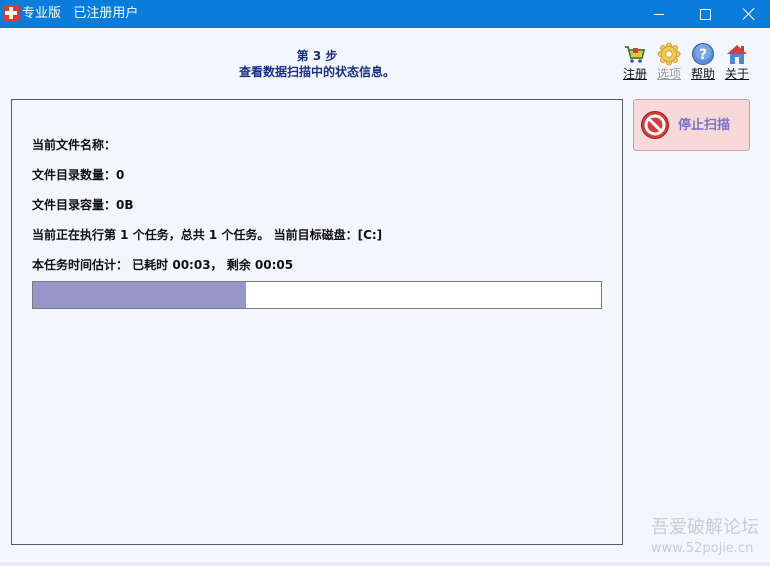  What do you see at coordinates (385, 14) in the screenshot?
I see `title-bar: 专业版 已注册用户` at bounding box center [385, 14].